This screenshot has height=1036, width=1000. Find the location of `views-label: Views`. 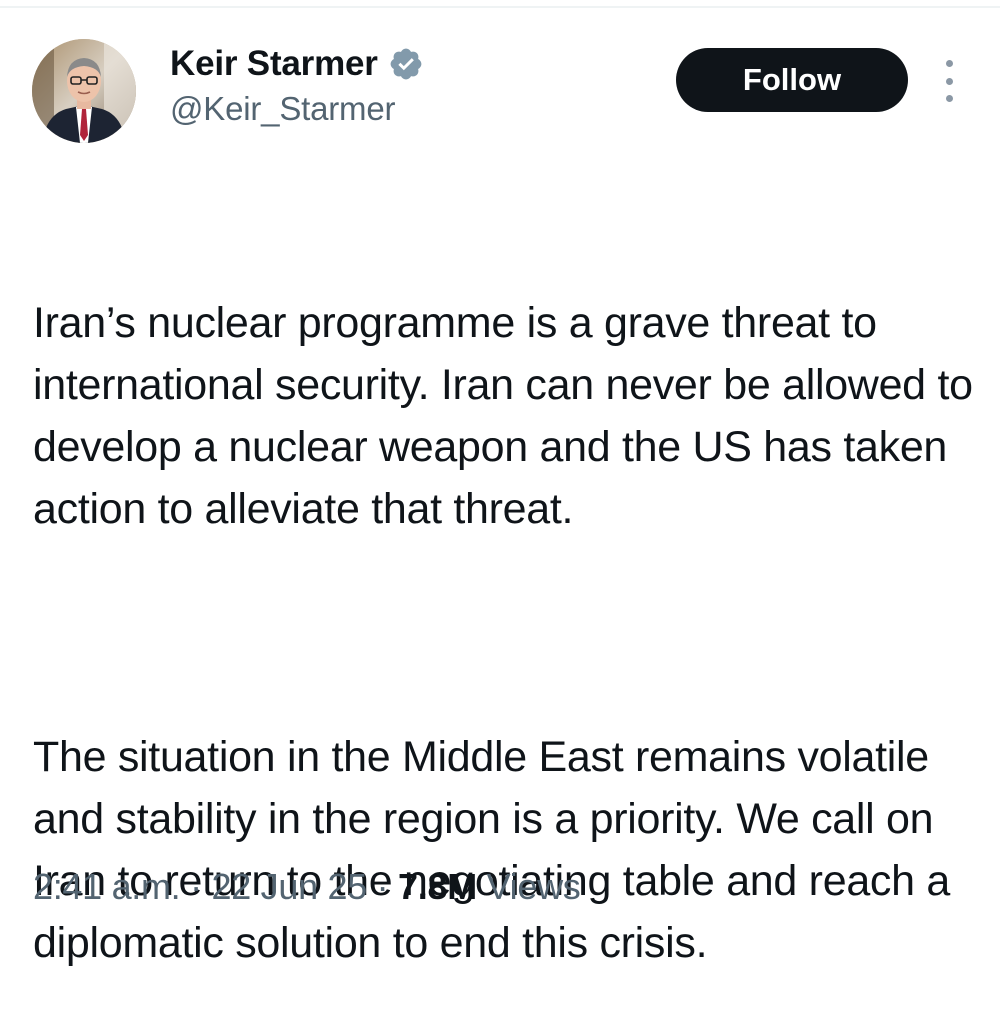

views-label: Views is located at coordinates (533, 886).